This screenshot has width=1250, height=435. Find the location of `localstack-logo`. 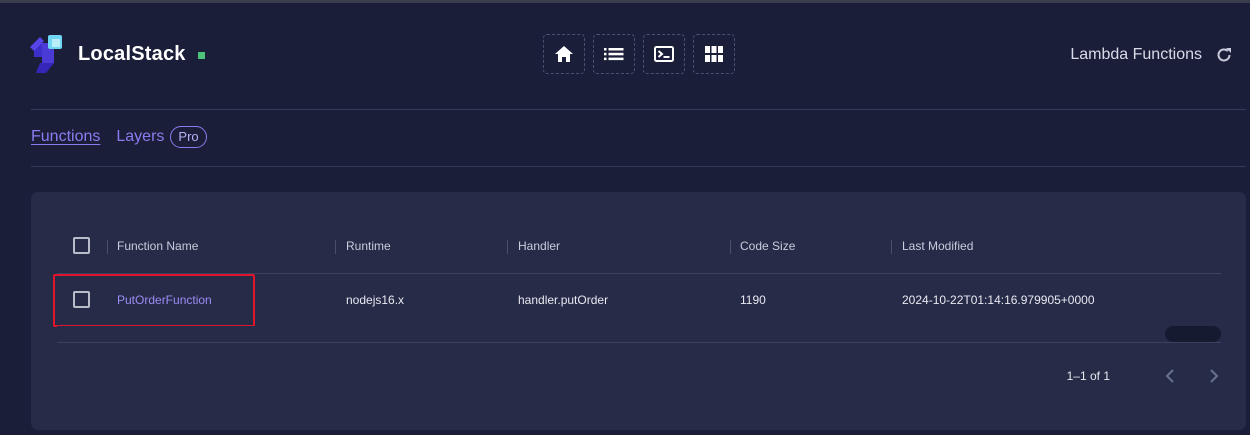

localstack-logo is located at coordinates (51, 54).